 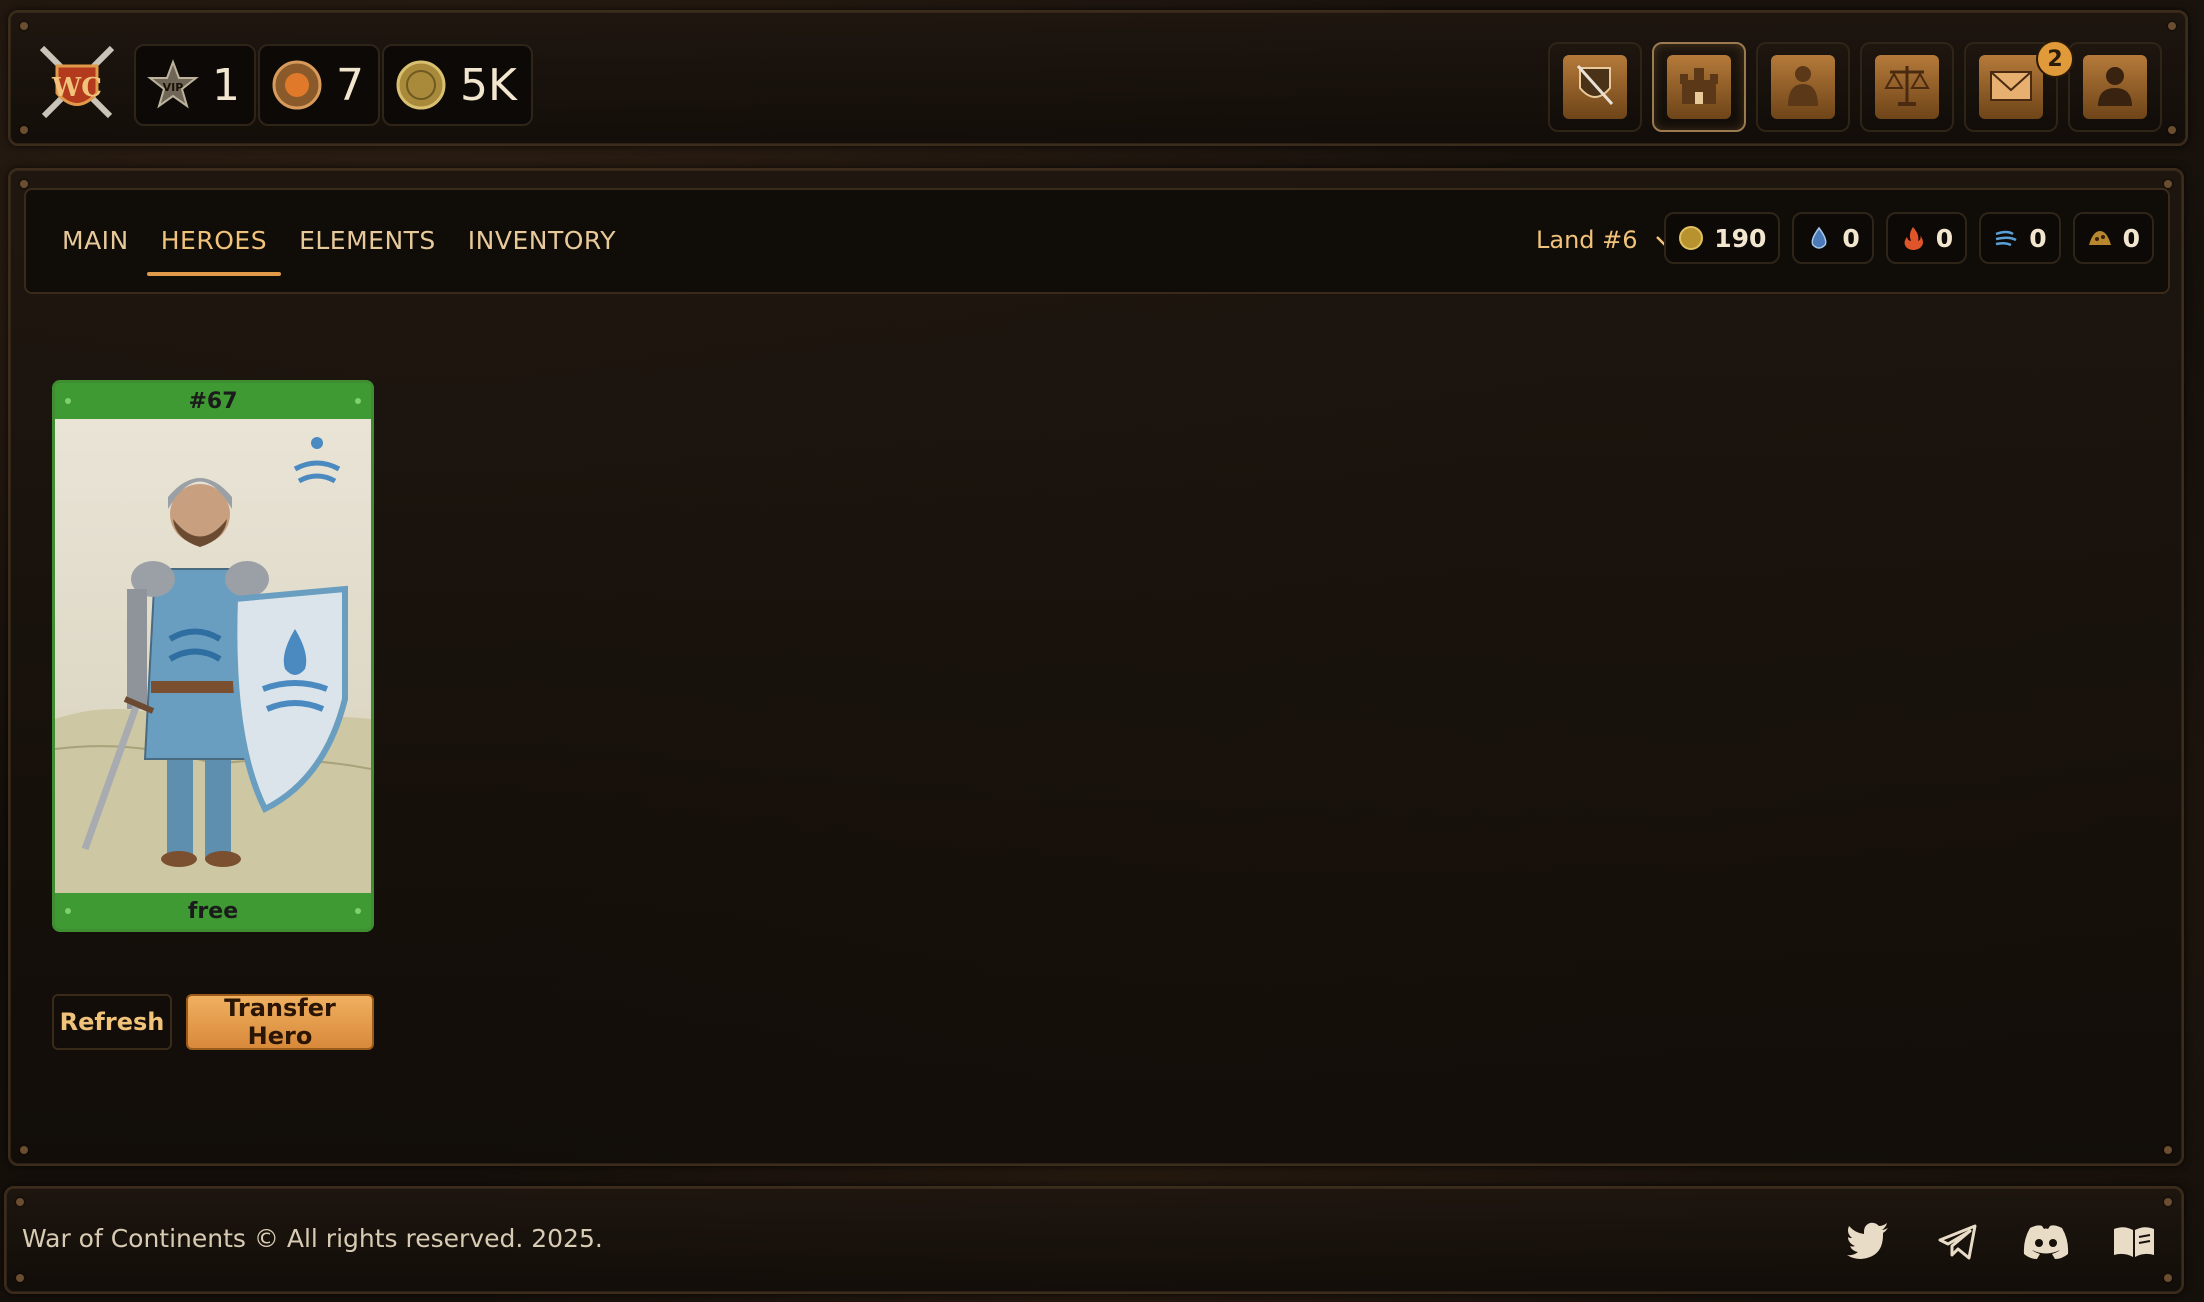 I want to click on land-selector: Land #6, so click(x=1605, y=240).